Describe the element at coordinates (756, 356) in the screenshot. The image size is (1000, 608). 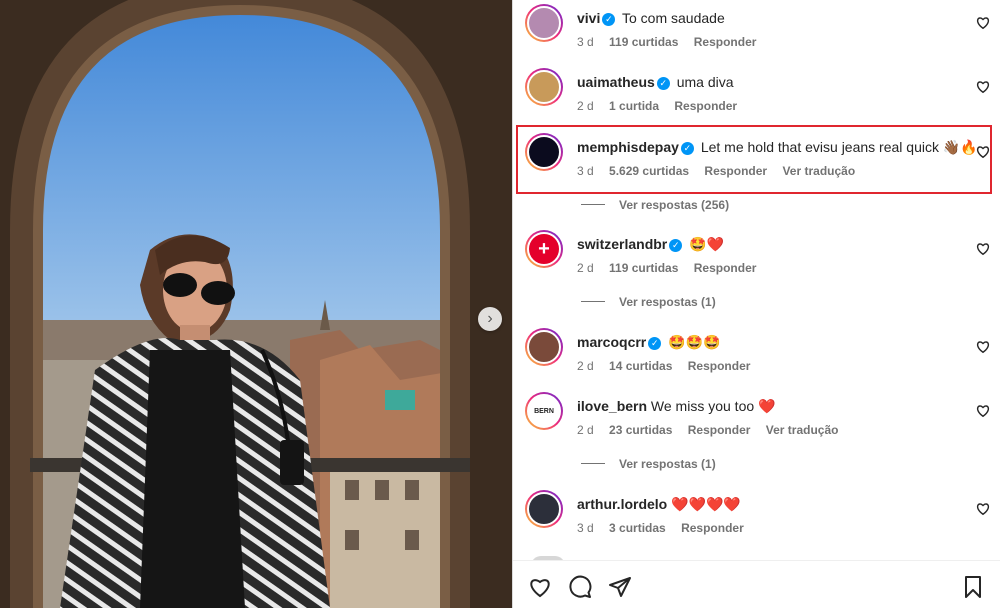
I see `comment-item: marcoqcrr ✓ 🤩🤩🤩 2 d 14 curtidas Responder` at that location.